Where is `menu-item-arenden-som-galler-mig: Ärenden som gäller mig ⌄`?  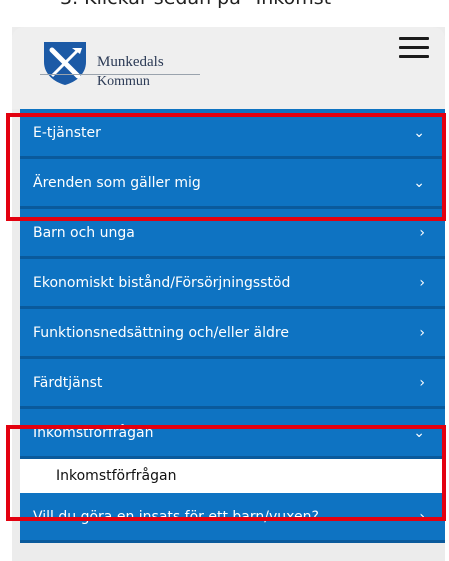 menu-item-arenden-som-galler-mig: Ärenden som gäller mig ⌄ is located at coordinates (232, 184).